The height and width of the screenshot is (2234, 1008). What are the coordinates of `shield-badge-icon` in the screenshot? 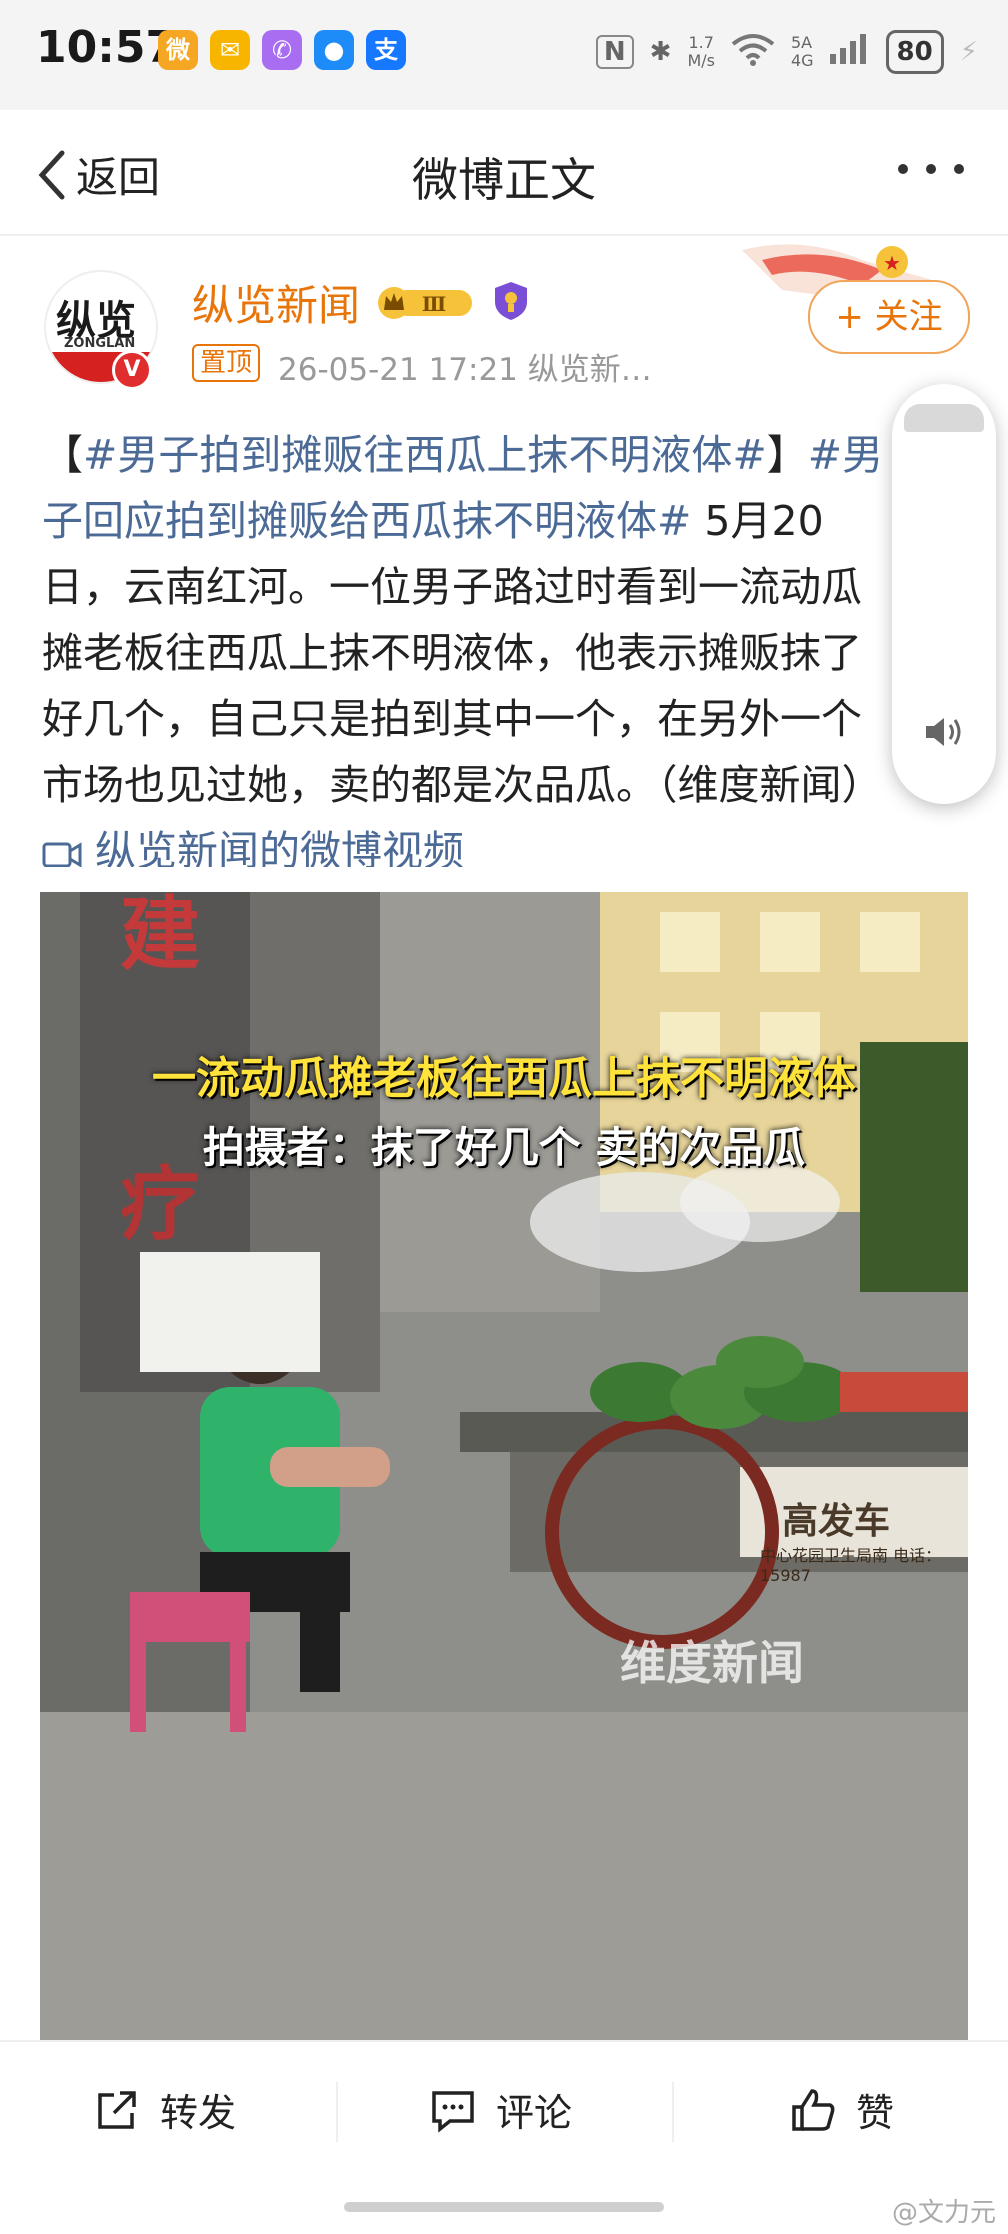 It's located at (511, 301).